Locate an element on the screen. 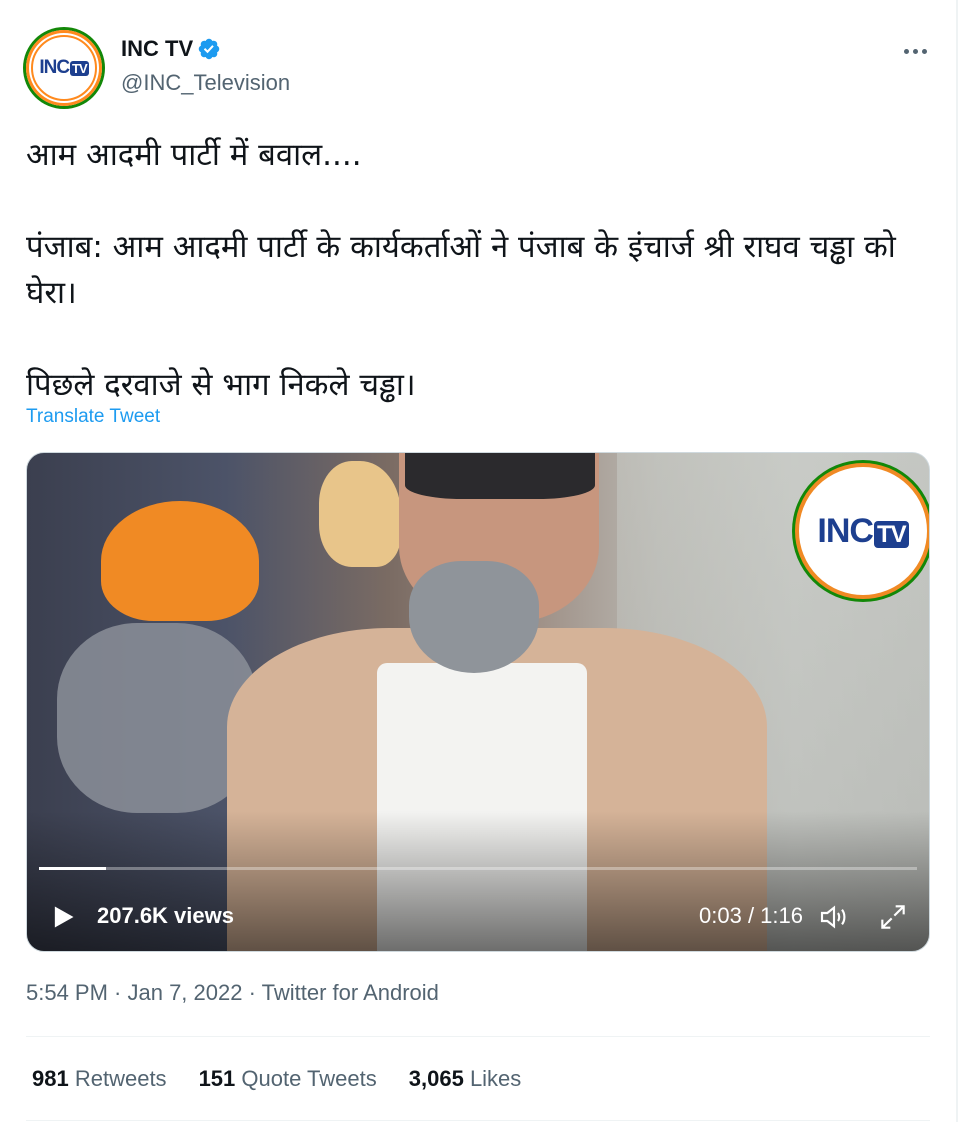  avatar-logo: INC TV is located at coordinates (64, 68).